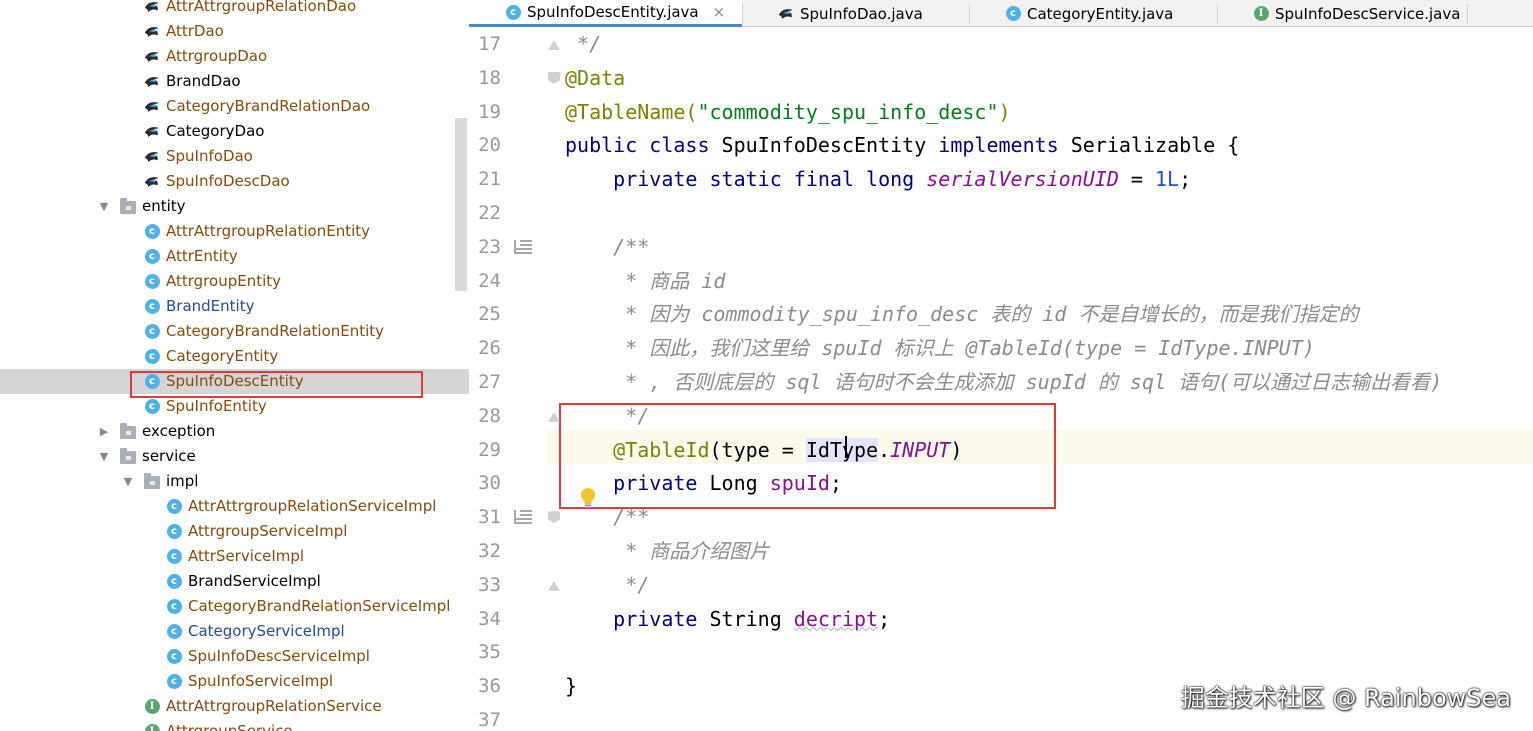  What do you see at coordinates (104, 432) in the screenshot?
I see `chevron-right-icon: ▶` at bounding box center [104, 432].